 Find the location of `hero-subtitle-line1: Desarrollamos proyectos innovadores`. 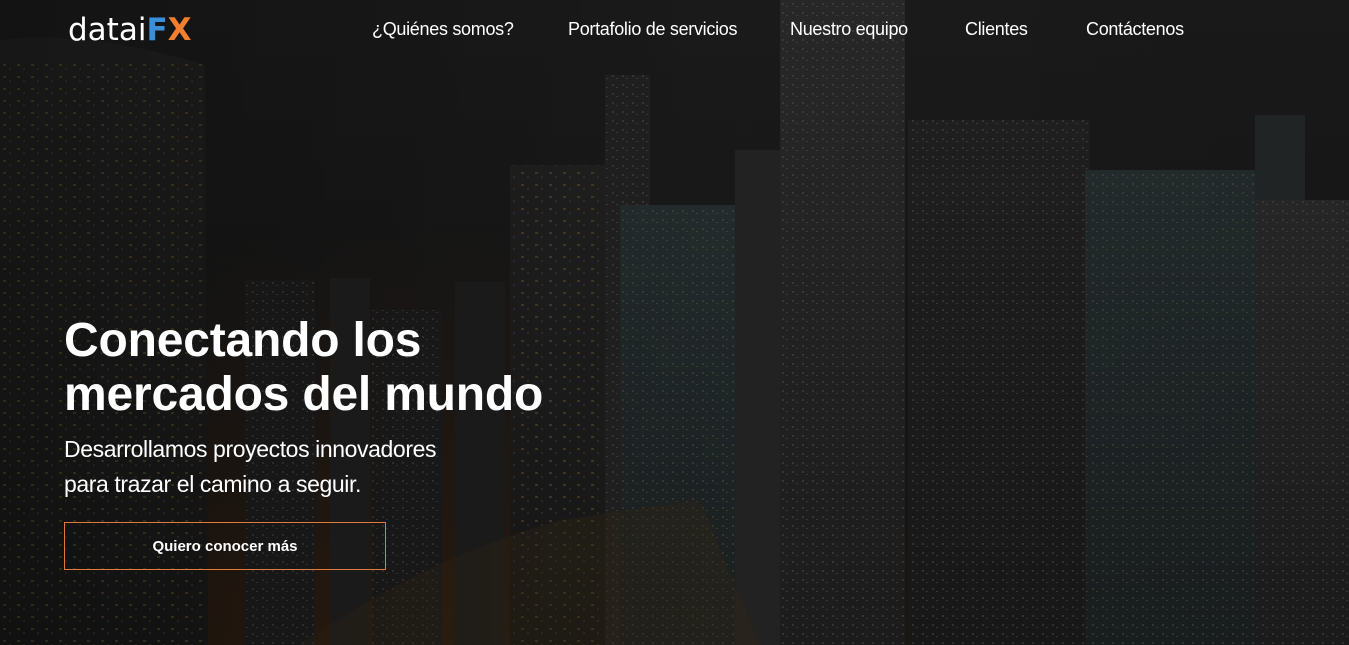

hero-subtitle-line1: Desarrollamos proyectos innovadores is located at coordinates (250, 449).